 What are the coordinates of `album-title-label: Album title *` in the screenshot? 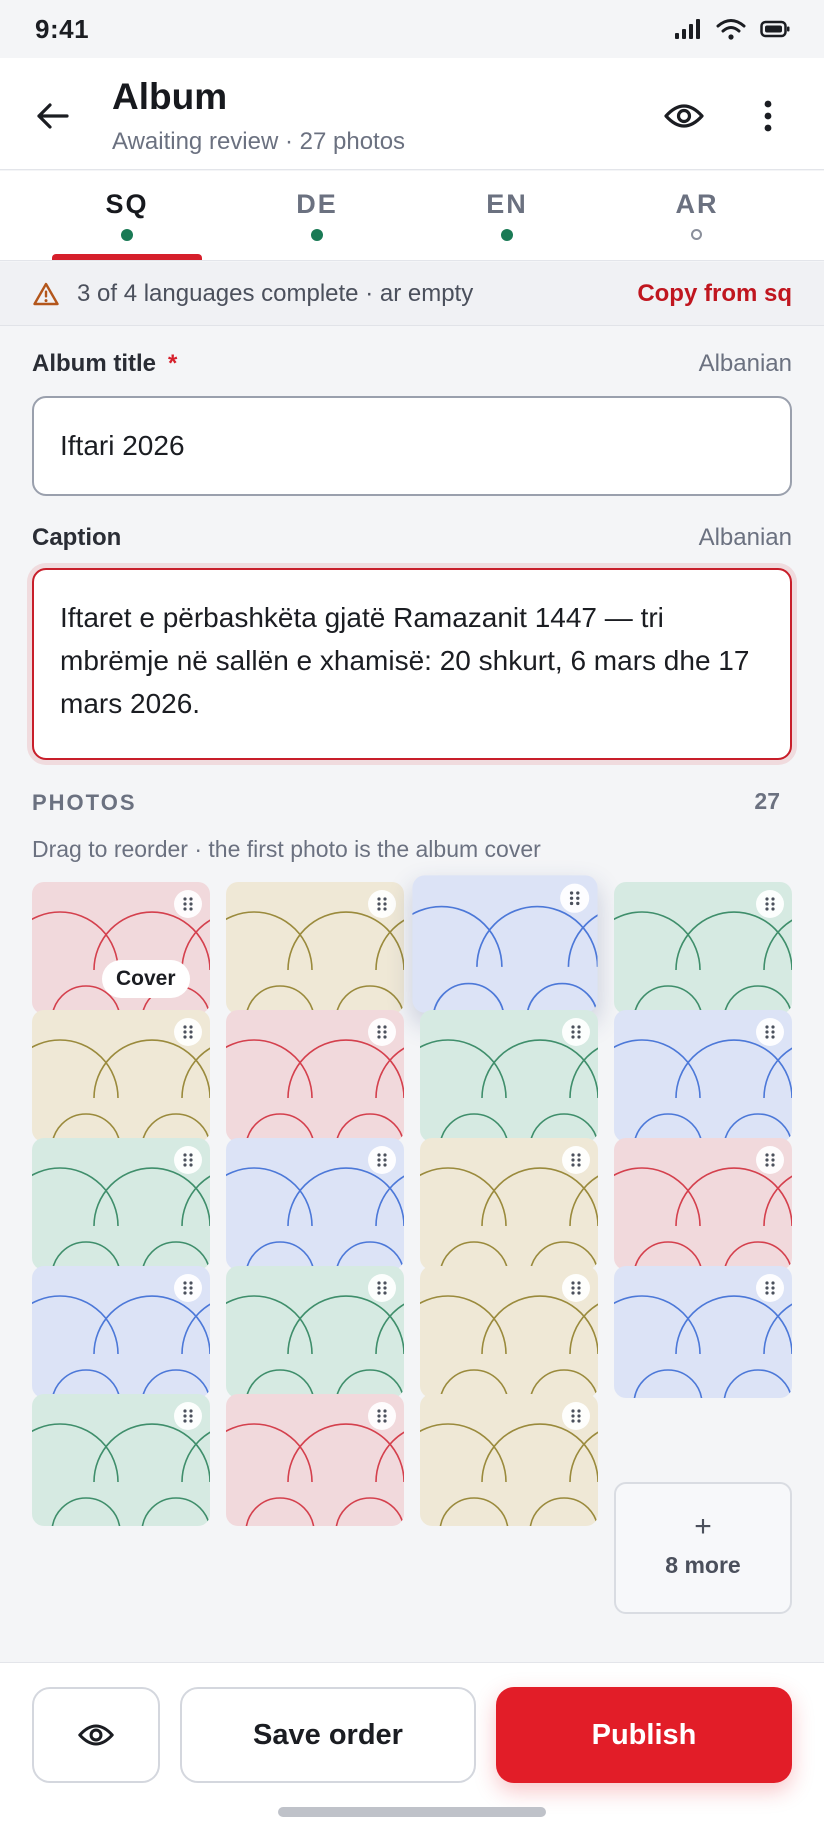 It's located at (104, 364).